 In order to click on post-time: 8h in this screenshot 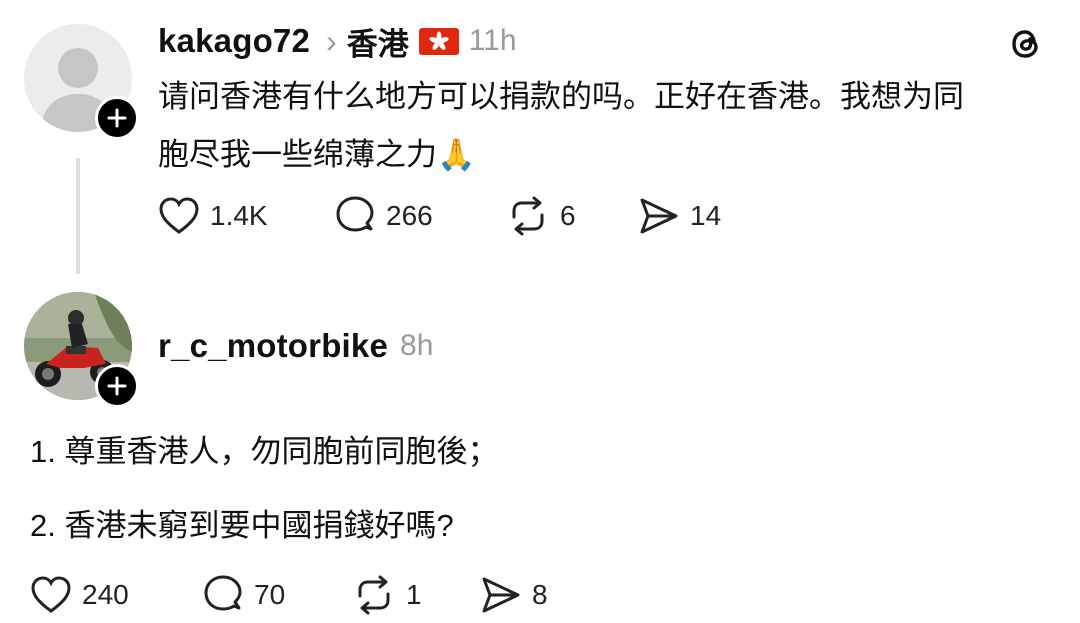, I will do `click(417, 345)`.